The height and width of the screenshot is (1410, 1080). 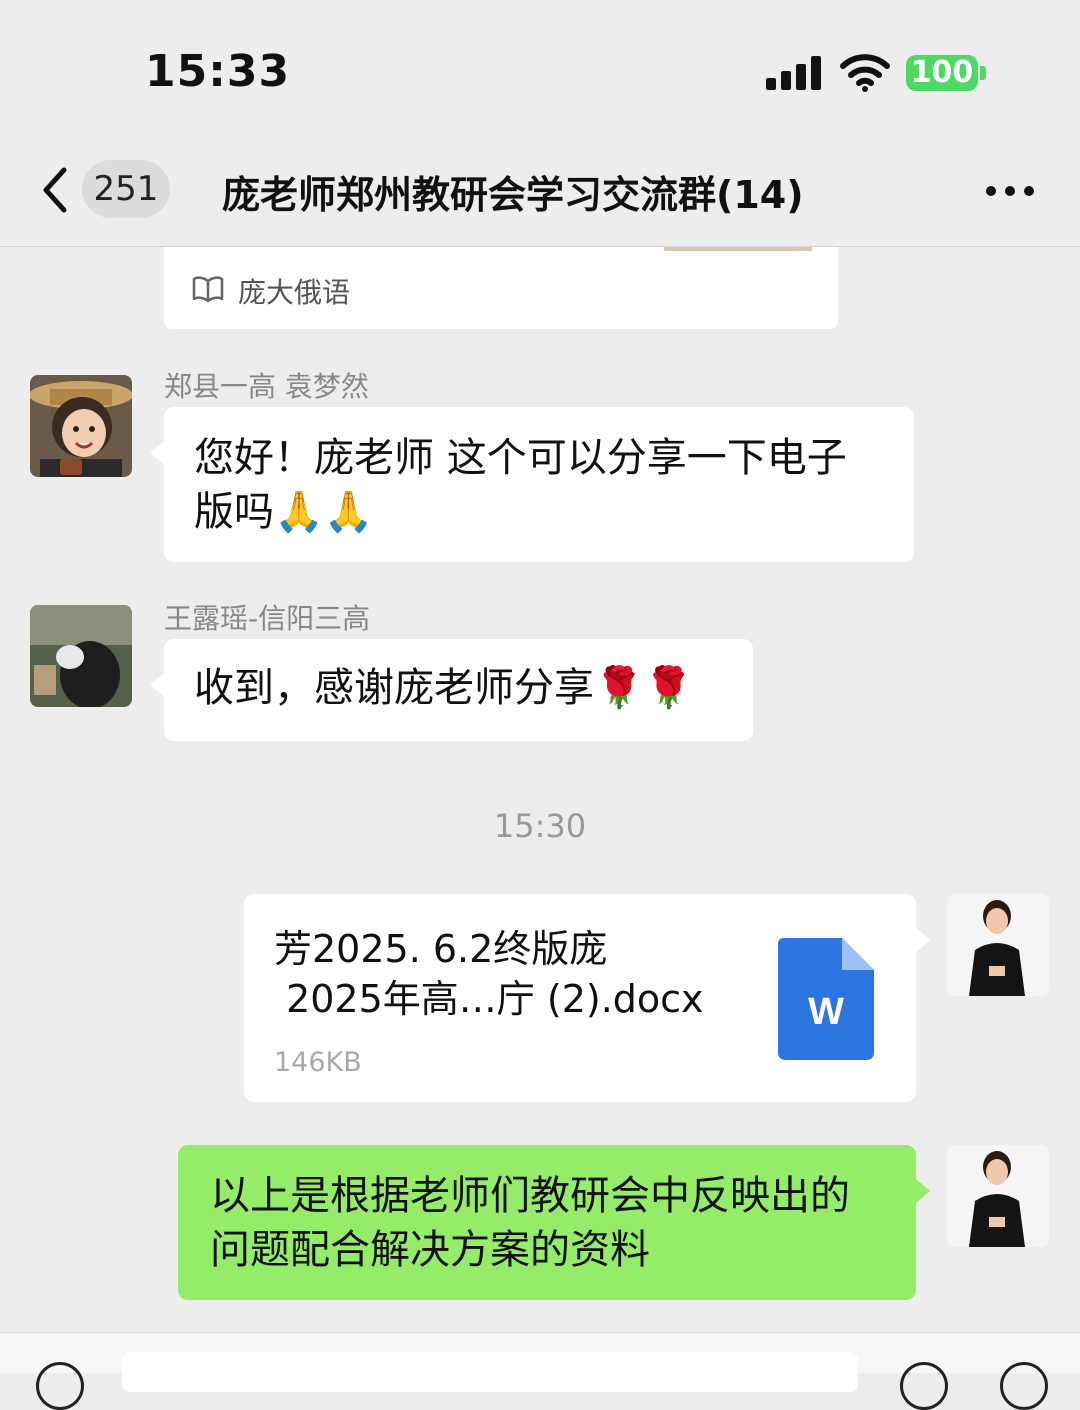 What do you see at coordinates (530, 1223) in the screenshot?
I see `message-text: 以上是根据老师们教研会中反映出的问题配合解决方案的资料` at bounding box center [530, 1223].